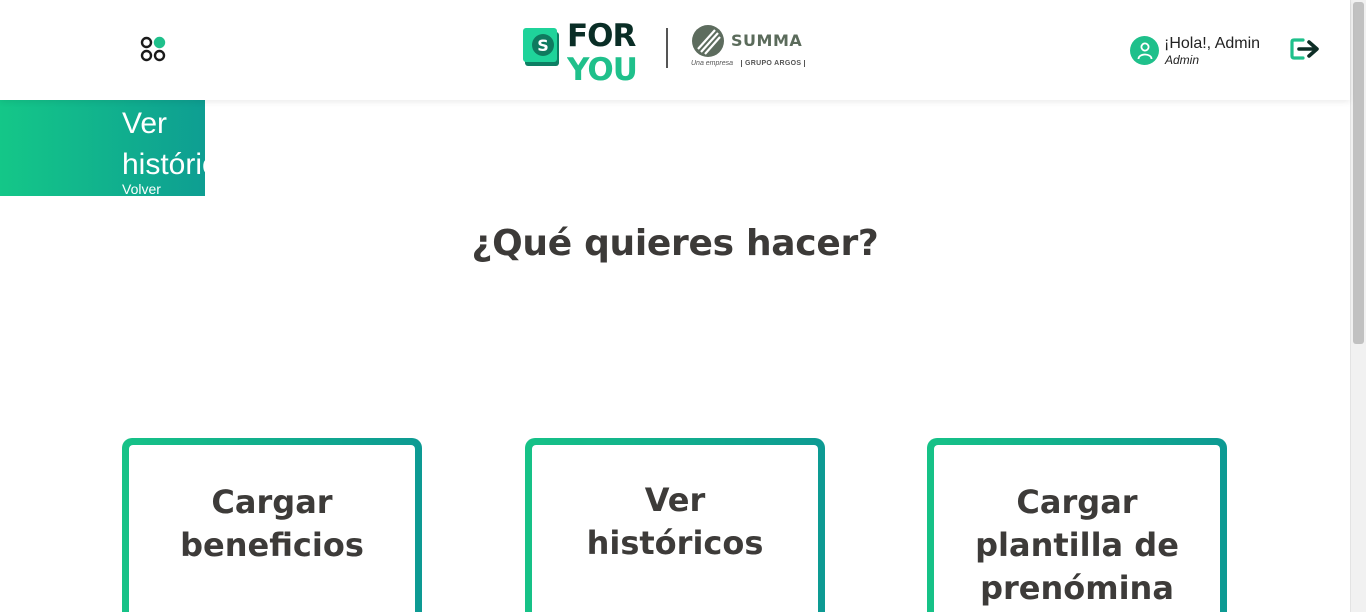 The width and height of the screenshot is (1366, 612). What do you see at coordinates (1144, 50) in the screenshot?
I see `user-icon` at bounding box center [1144, 50].